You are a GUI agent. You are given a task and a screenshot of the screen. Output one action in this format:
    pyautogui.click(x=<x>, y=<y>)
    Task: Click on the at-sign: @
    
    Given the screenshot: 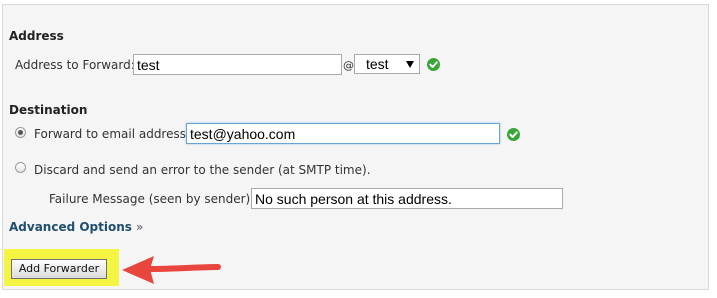 What is the action you would take?
    pyautogui.click(x=348, y=65)
    